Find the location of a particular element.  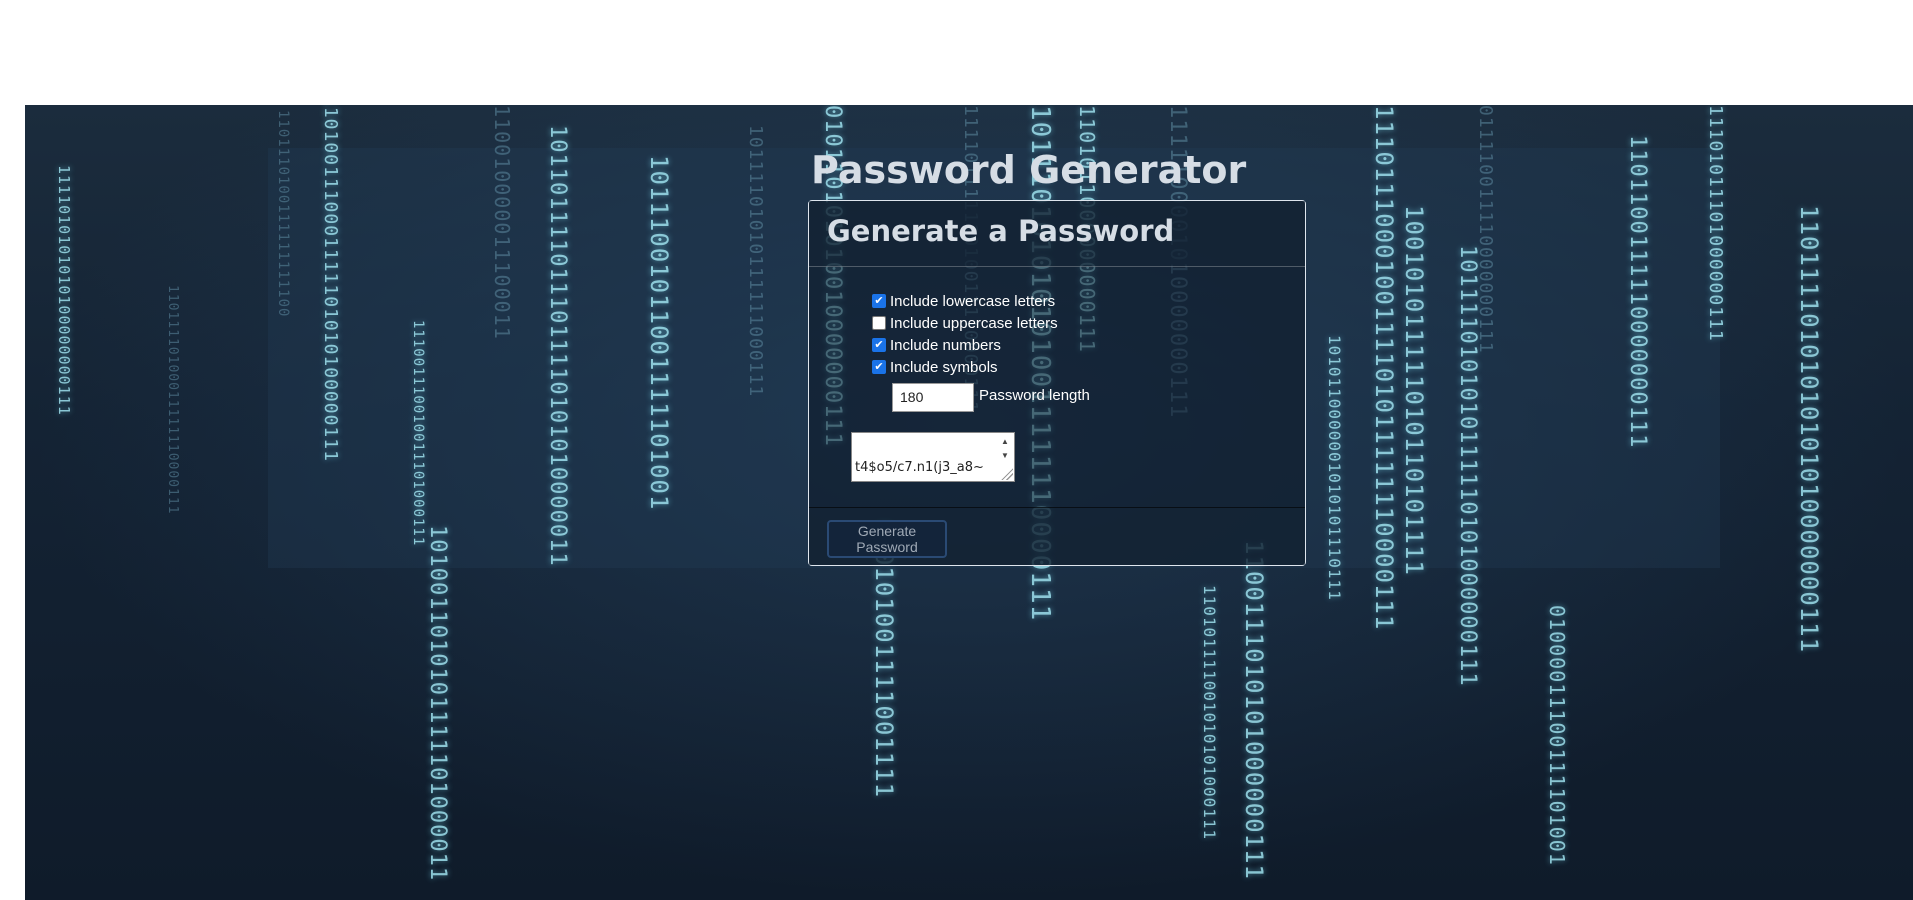

binary-column: 1101100111110000000111 is located at coordinates (1637, 292).